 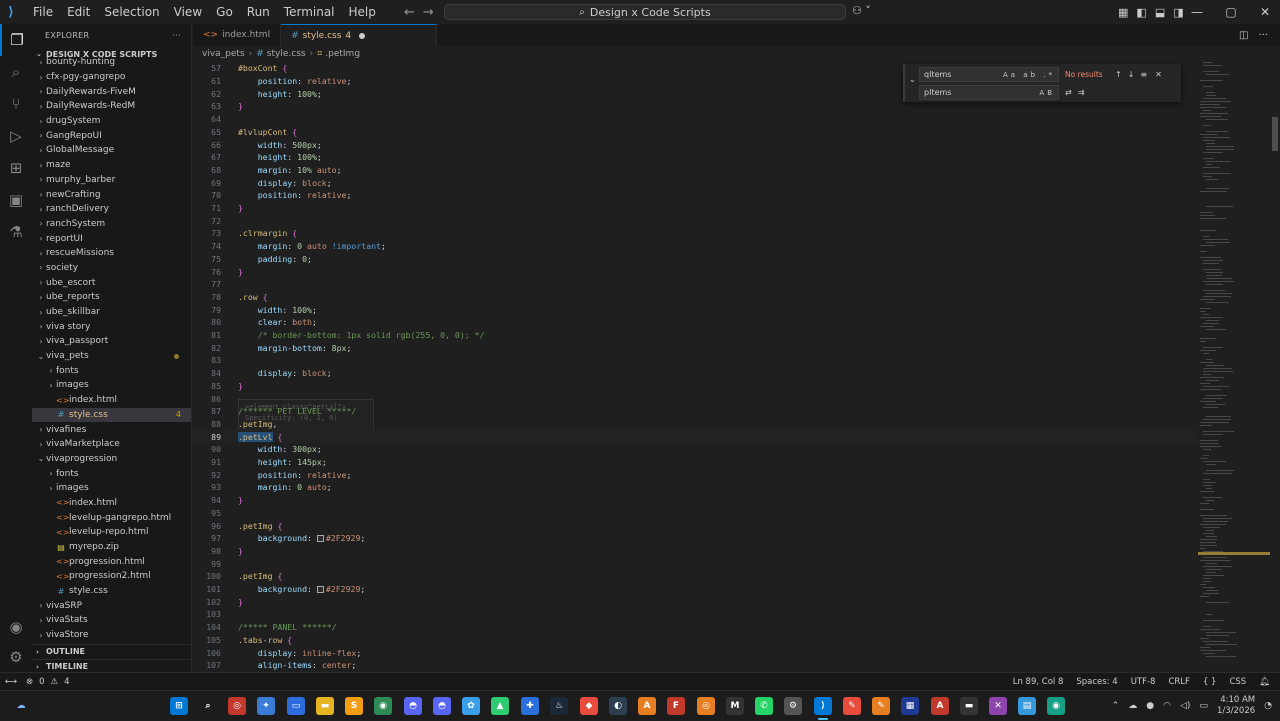 What do you see at coordinates (1131, 74) in the screenshot?
I see `next-match-icon: ↓` at bounding box center [1131, 74].